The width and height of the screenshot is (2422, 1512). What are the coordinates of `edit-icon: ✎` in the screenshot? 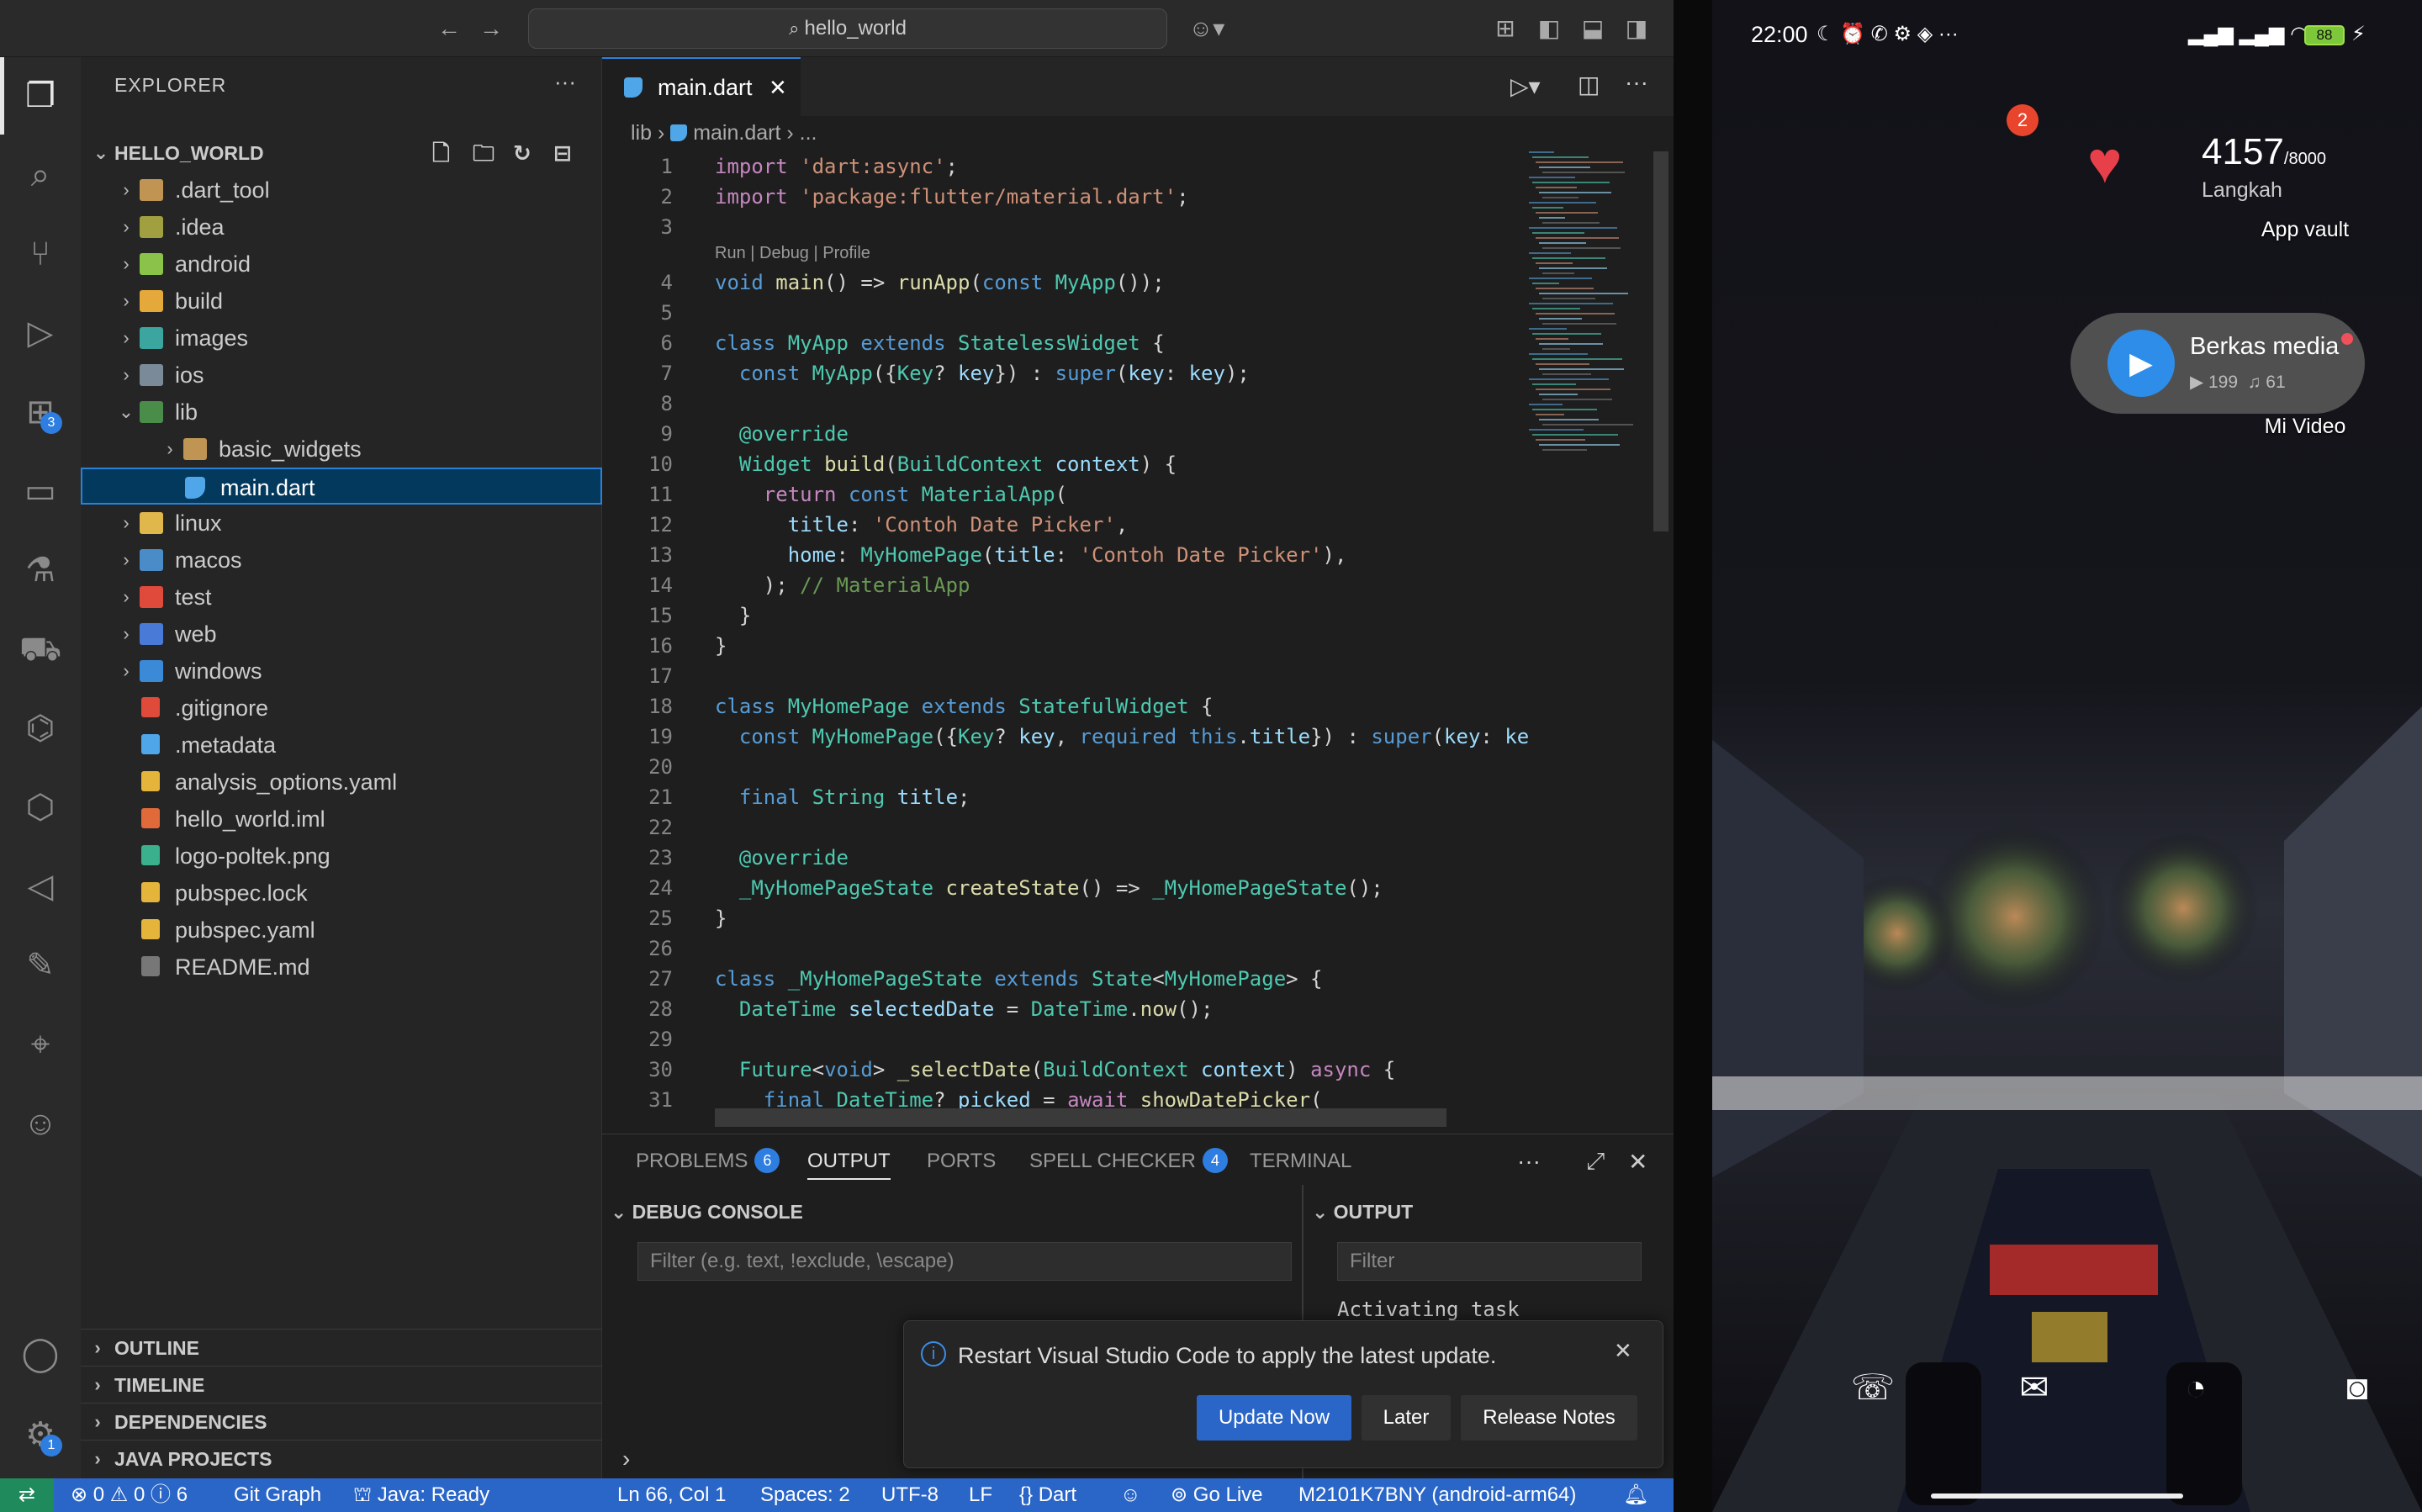 It's located at (40, 965).